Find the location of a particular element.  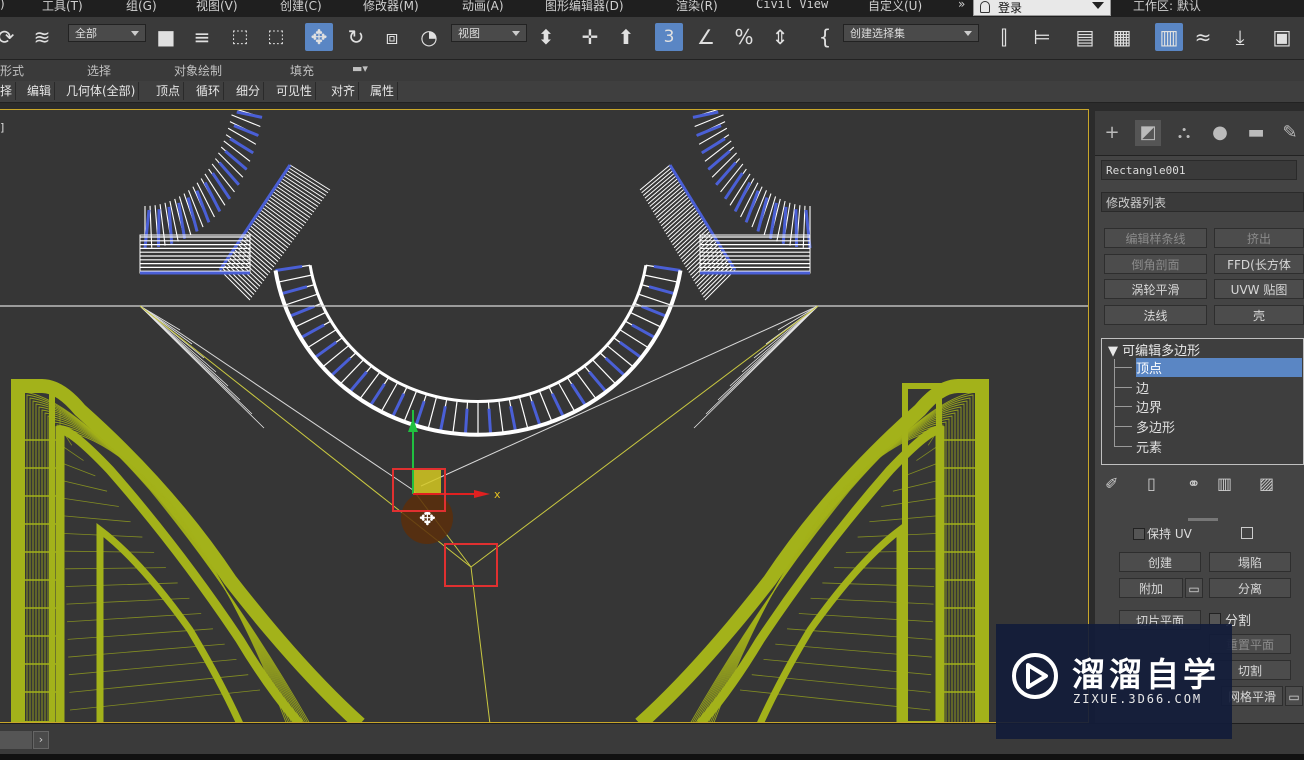

menu-item-views: 视图(V) is located at coordinates (217, 7).